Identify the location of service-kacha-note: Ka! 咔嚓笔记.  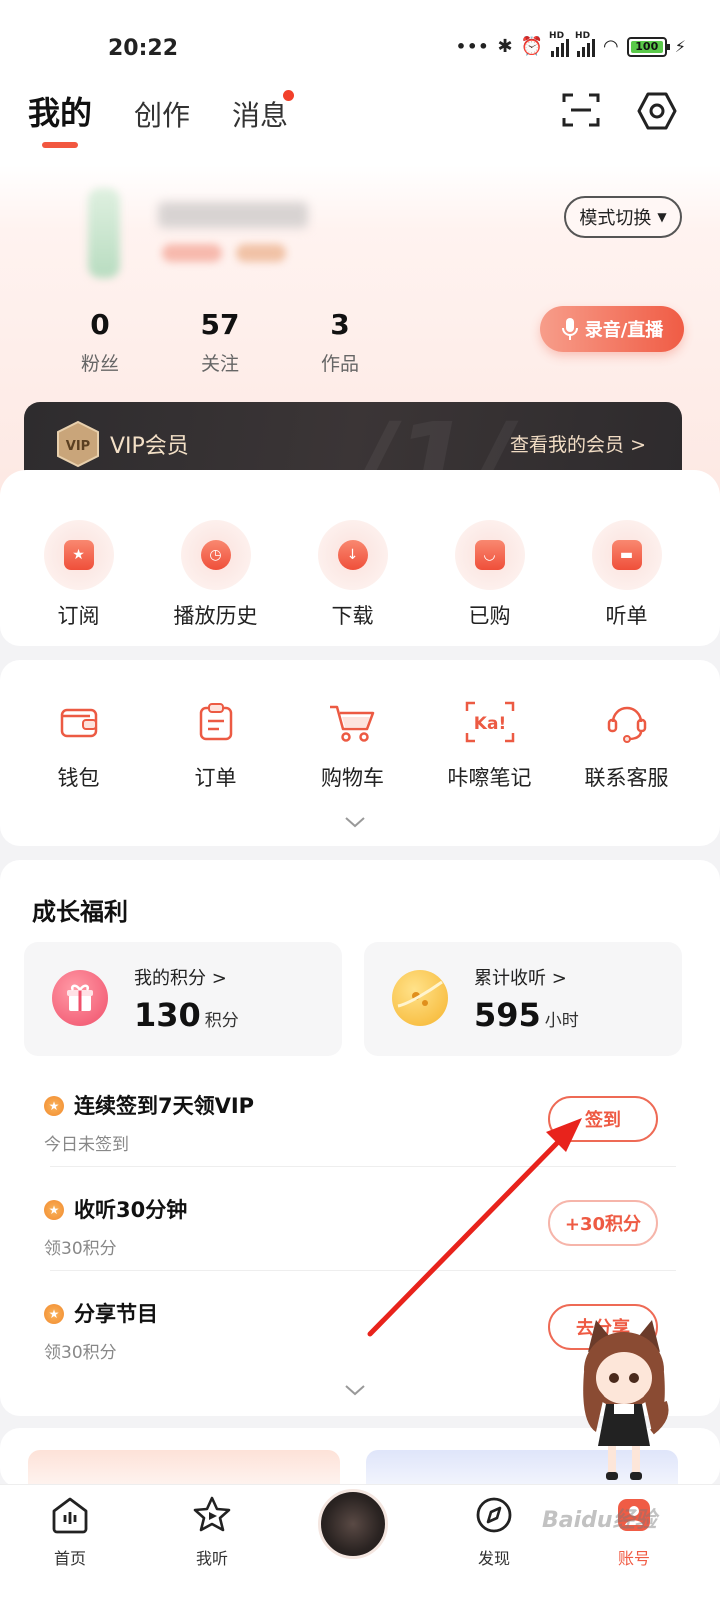
(489, 742).